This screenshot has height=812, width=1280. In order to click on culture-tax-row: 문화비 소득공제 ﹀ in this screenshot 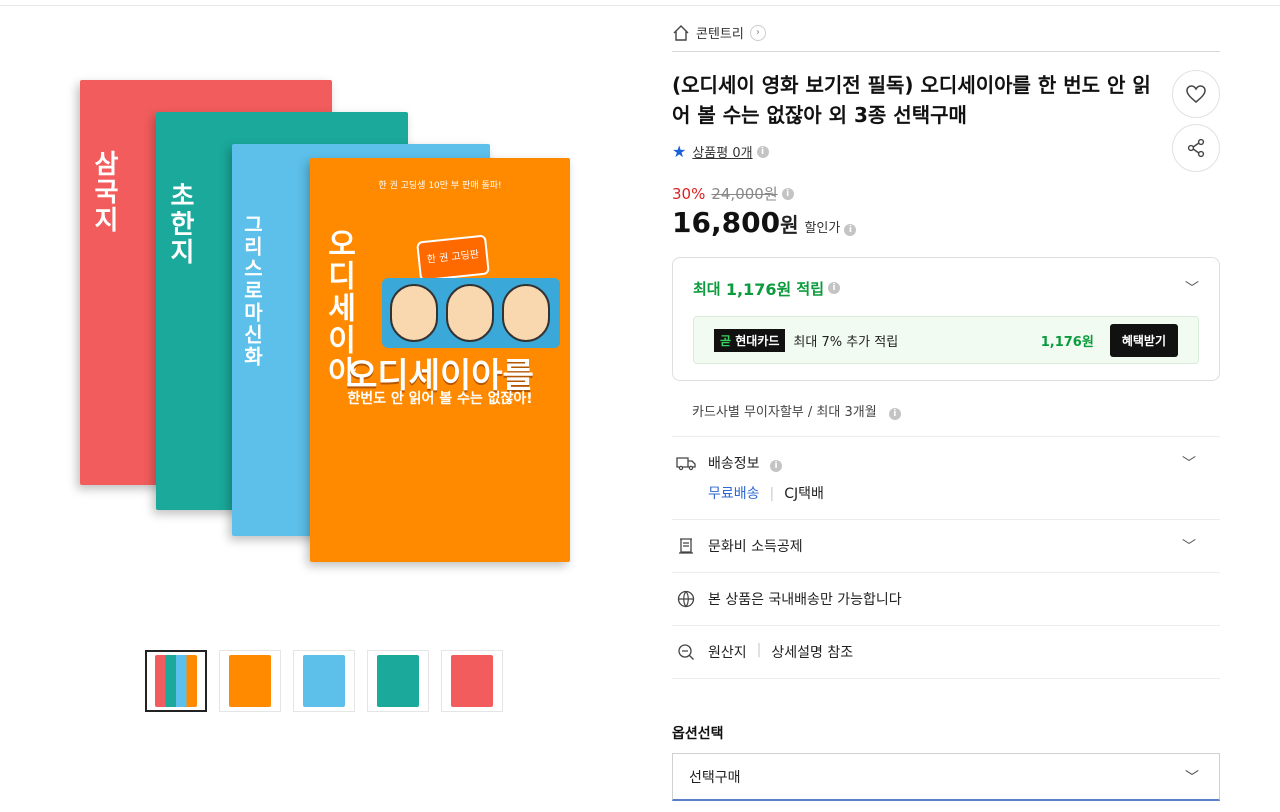, I will do `click(946, 546)`.